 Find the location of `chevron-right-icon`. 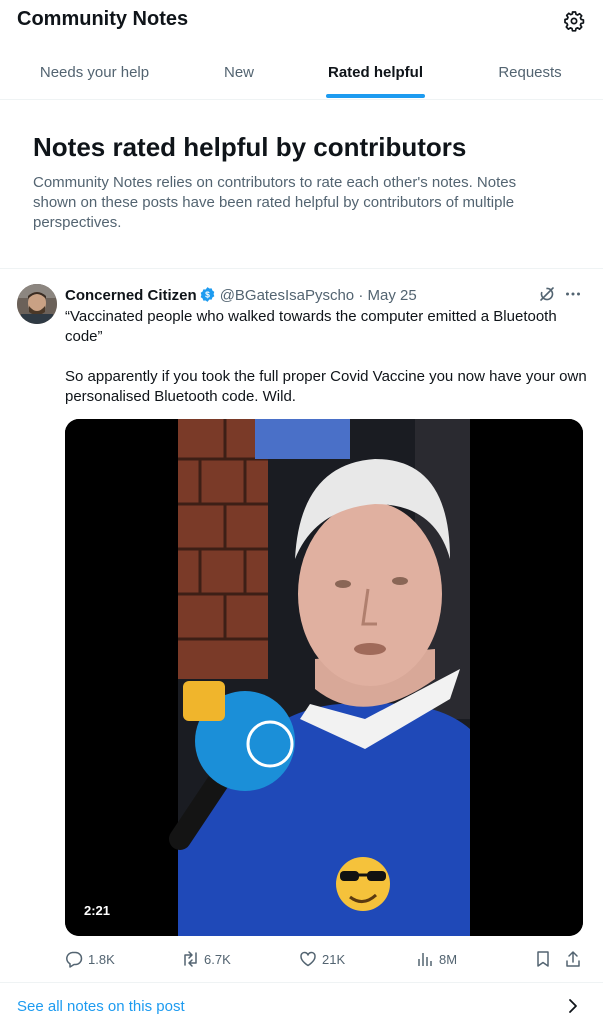

chevron-right-icon is located at coordinates (573, 1006).